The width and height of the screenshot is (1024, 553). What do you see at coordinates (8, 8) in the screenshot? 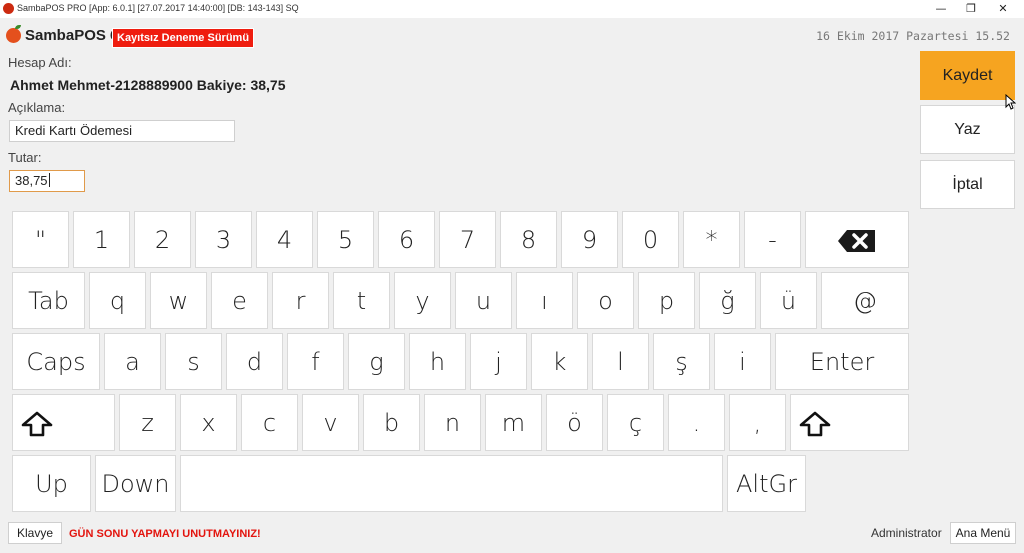
I see `app-icon` at bounding box center [8, 8].